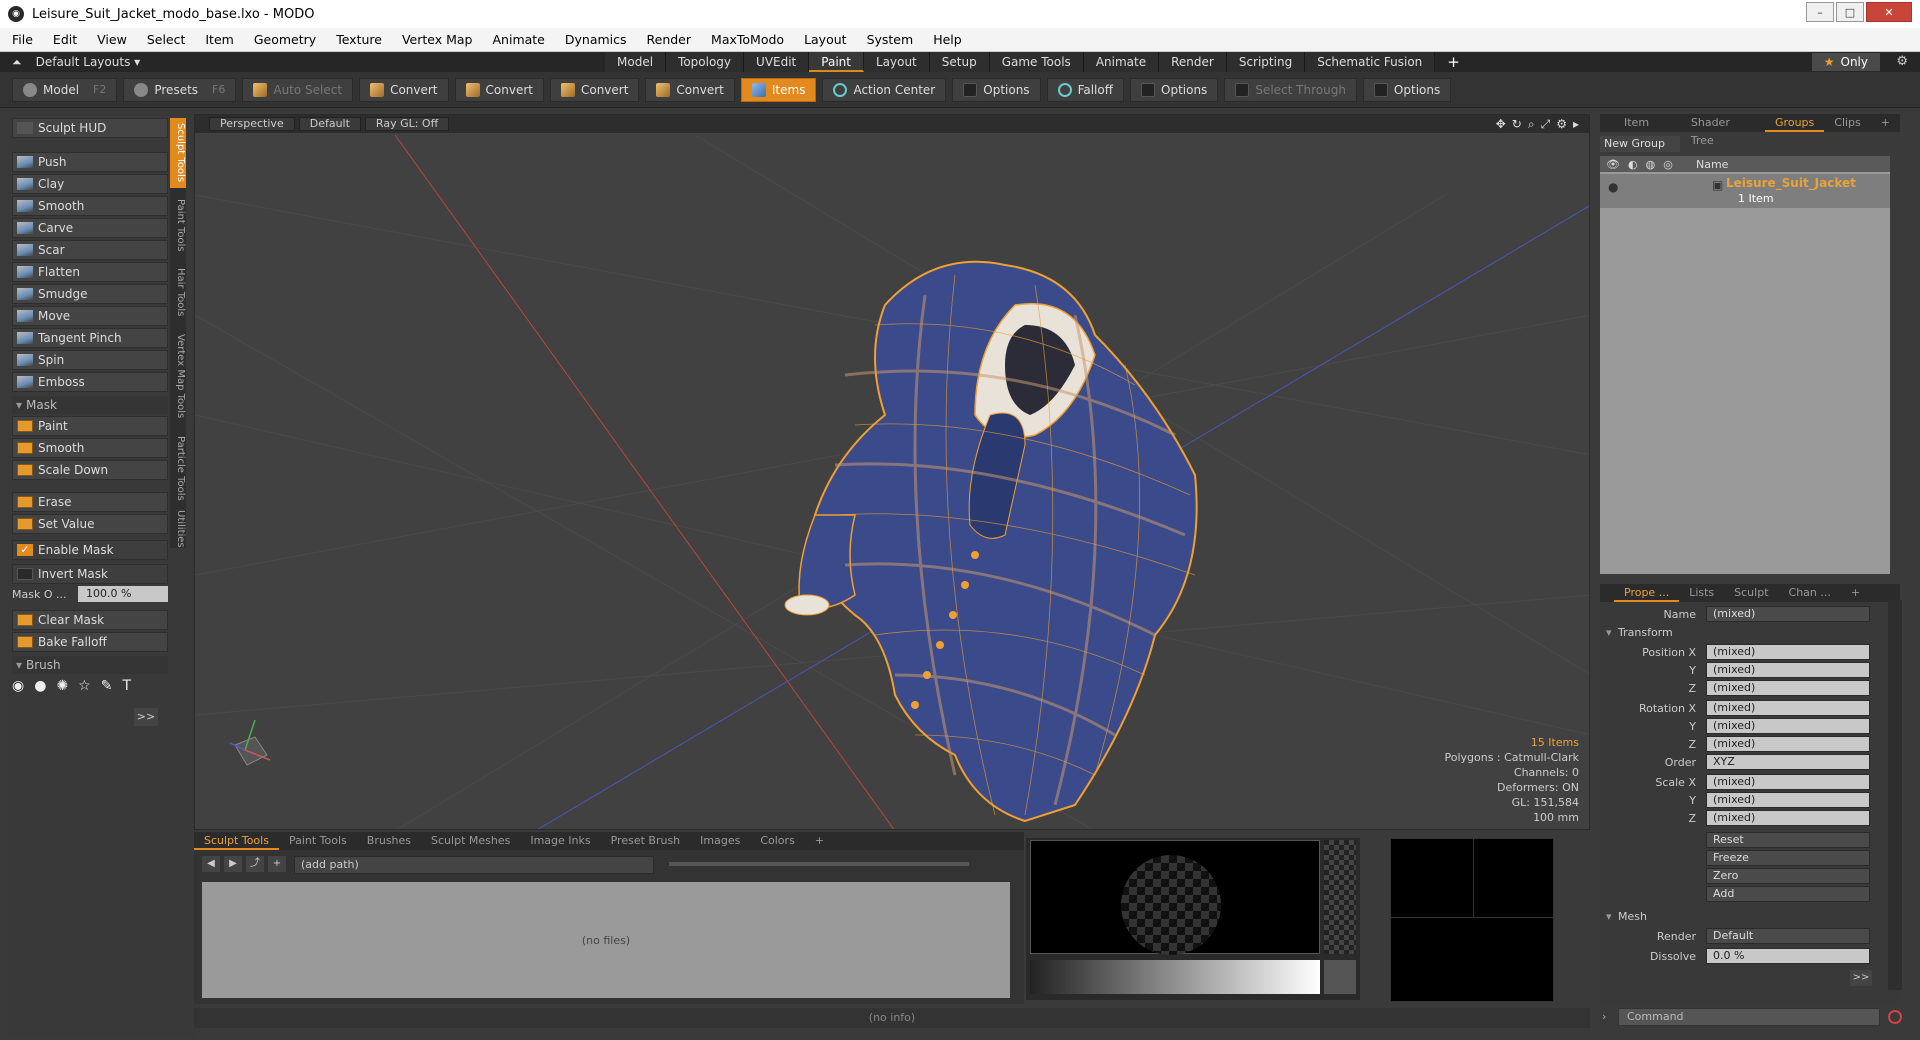 Image resolution: width=1920 pixels, height=1040 pixels. What do you see at coordinates (88, 62) in the screenshot?
I see `layouts-dropdown: Default Layouts ▾` at bounding box center [88, 62].